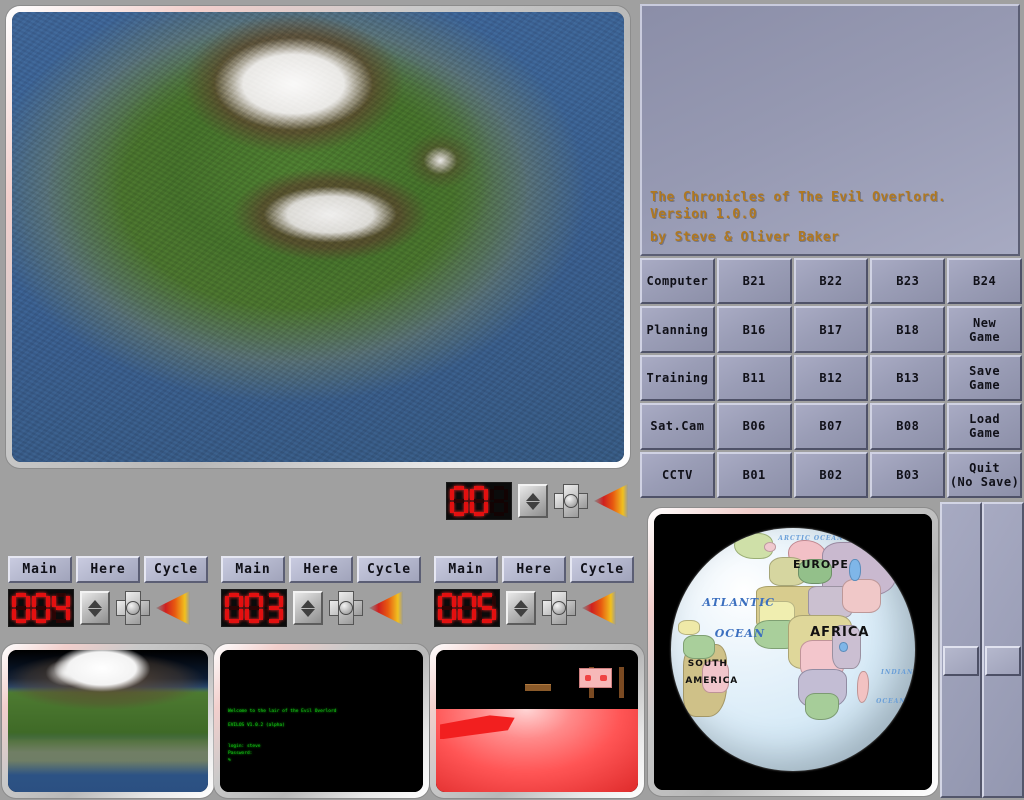 The image size is (1024, 800). I want to click on camera-3-tab-main: Main, so click(466, 569).